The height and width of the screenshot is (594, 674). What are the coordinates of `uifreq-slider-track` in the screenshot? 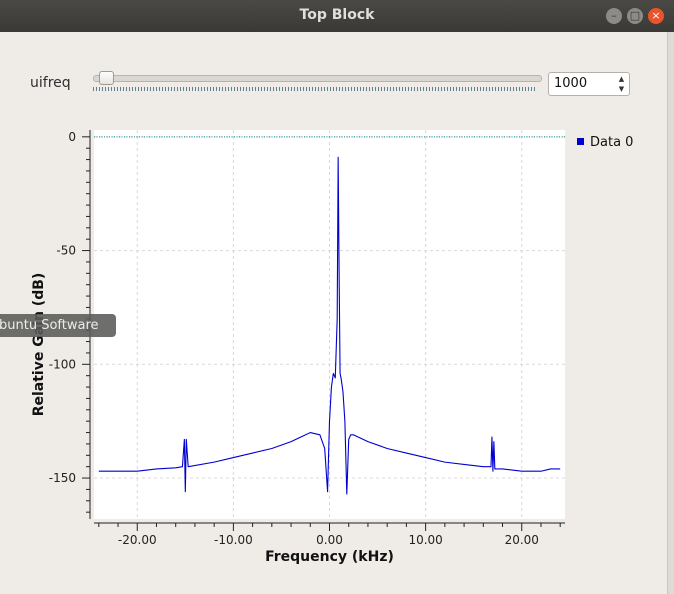 It's located at (317, 78).